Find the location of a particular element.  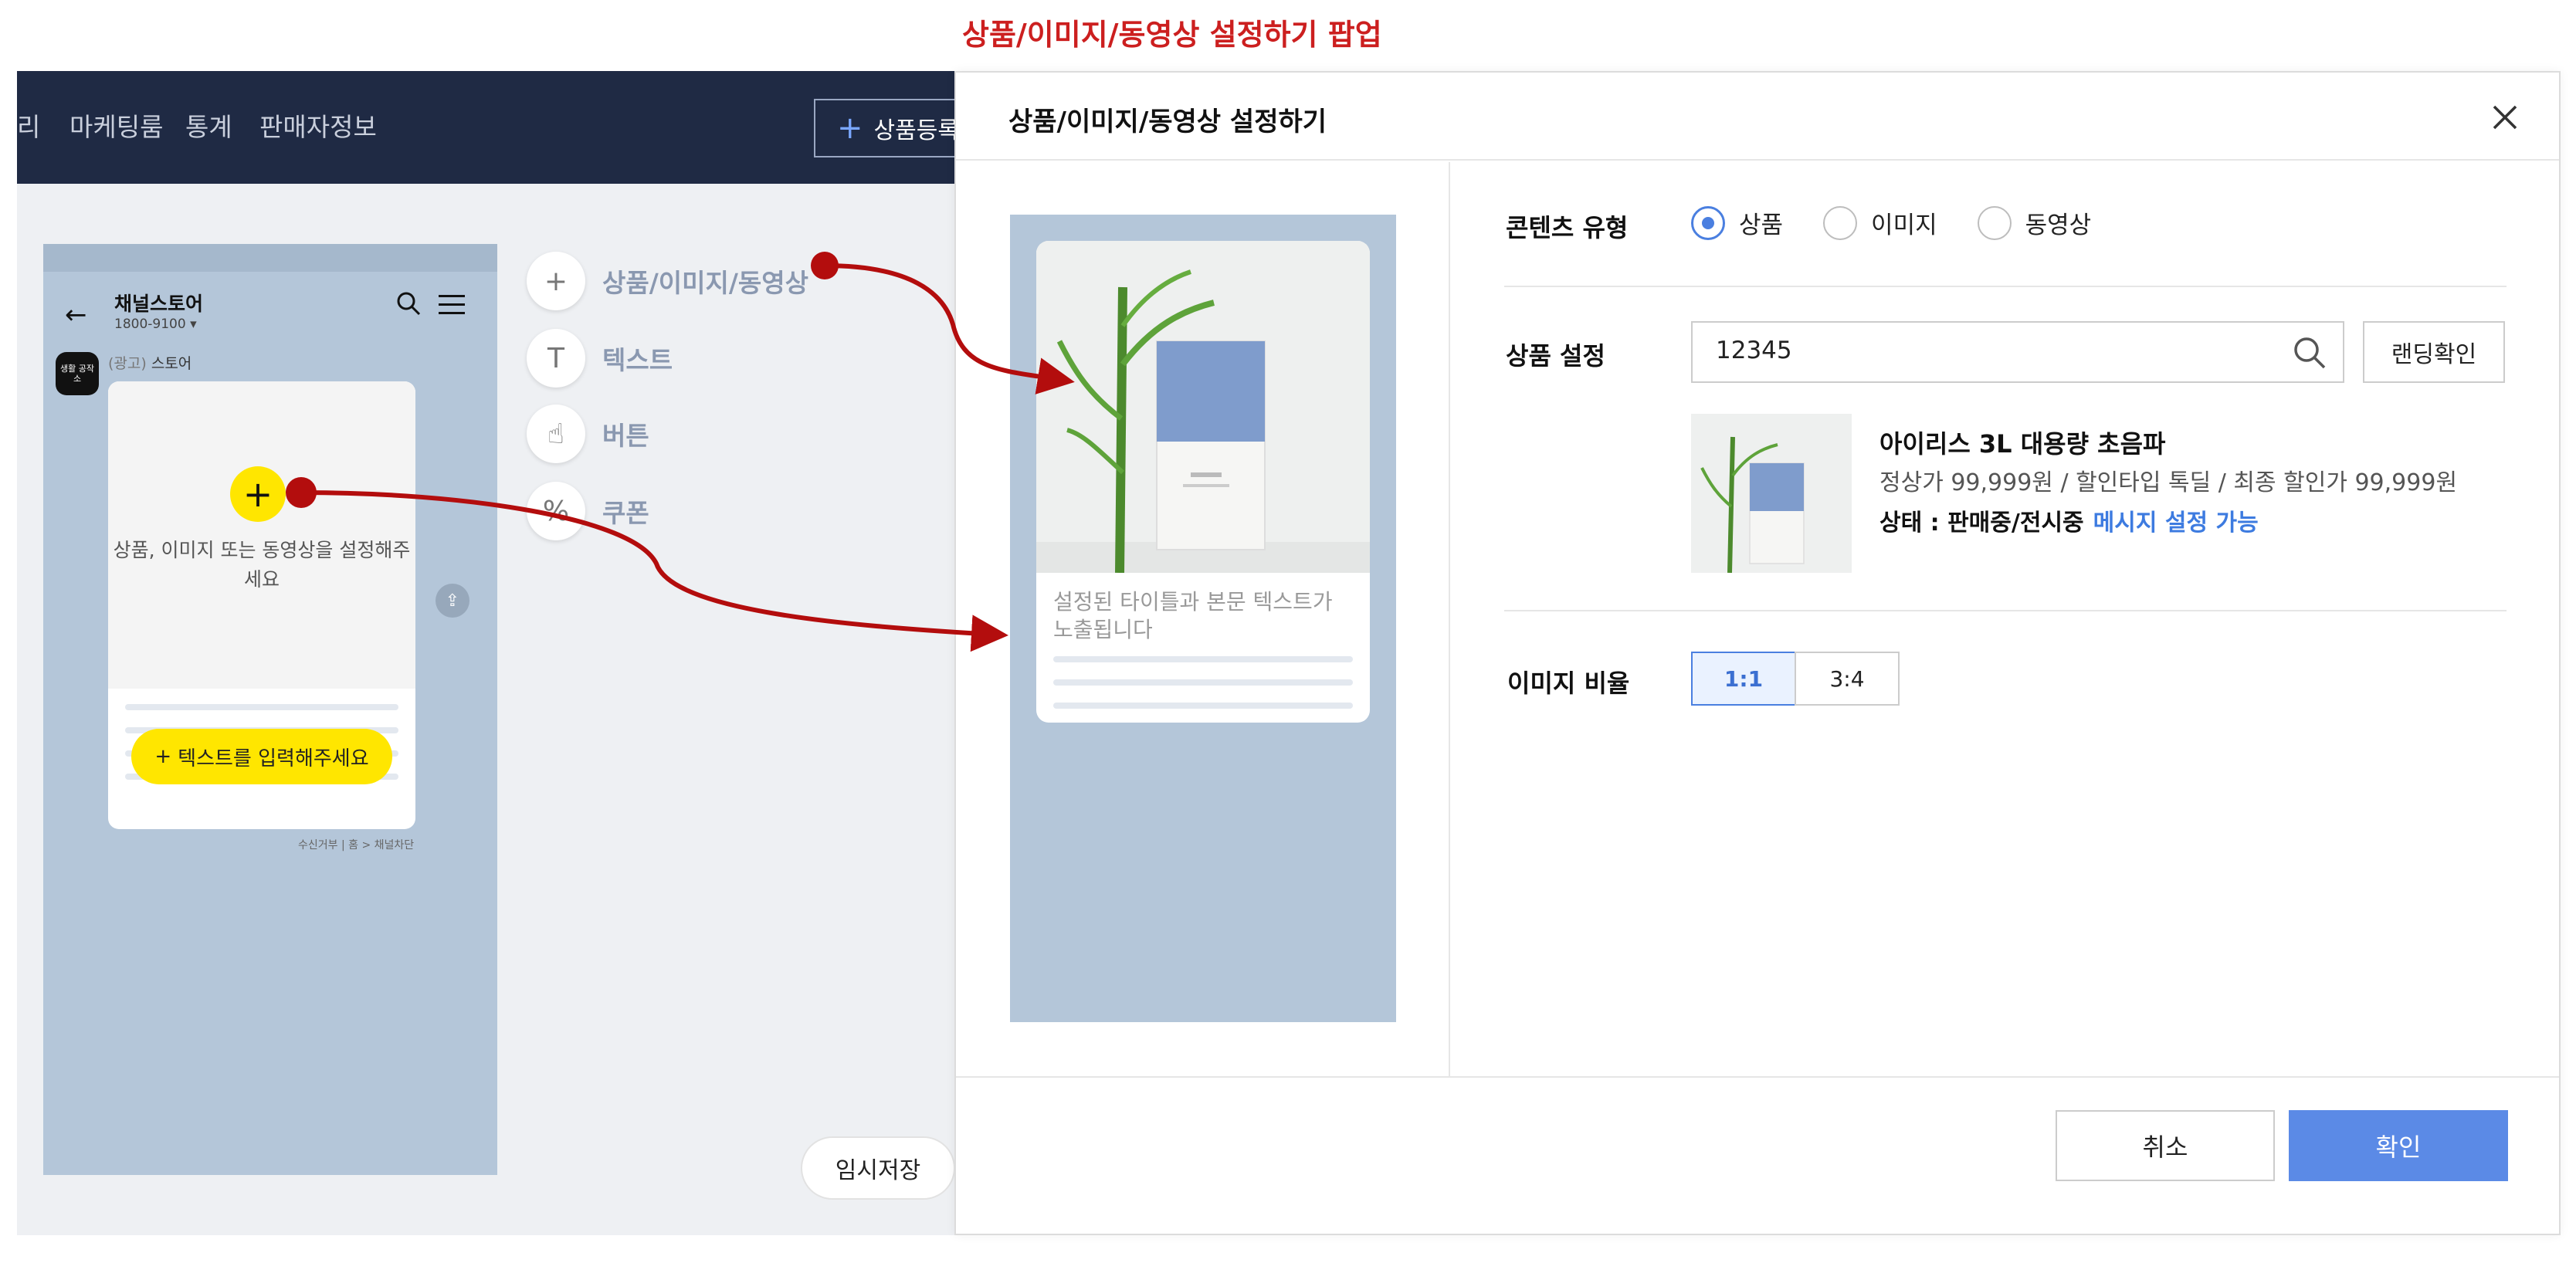

message-card: + 상품, 이미지 또는 동영상을 설정해주세요 + 텍스트를 입력해주세요 is located at coordinates (261, 605).